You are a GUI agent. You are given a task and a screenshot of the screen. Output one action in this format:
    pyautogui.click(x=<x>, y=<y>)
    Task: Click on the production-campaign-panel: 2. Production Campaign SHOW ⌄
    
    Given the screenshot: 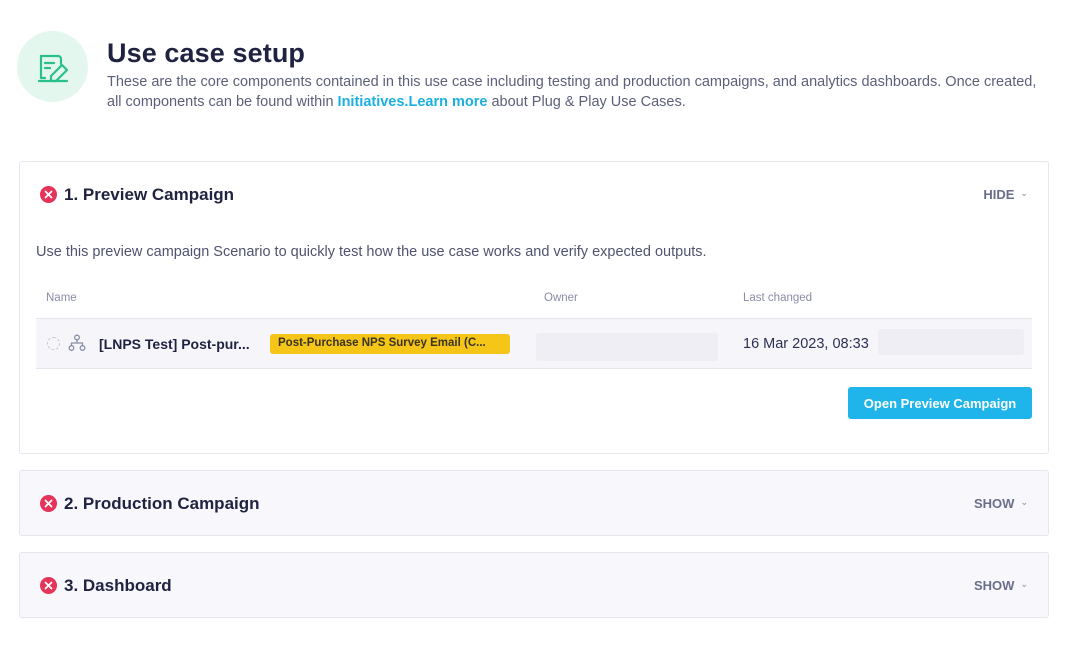 What is the action you would take?
    pyautogui.click(x=534, y=503)
    